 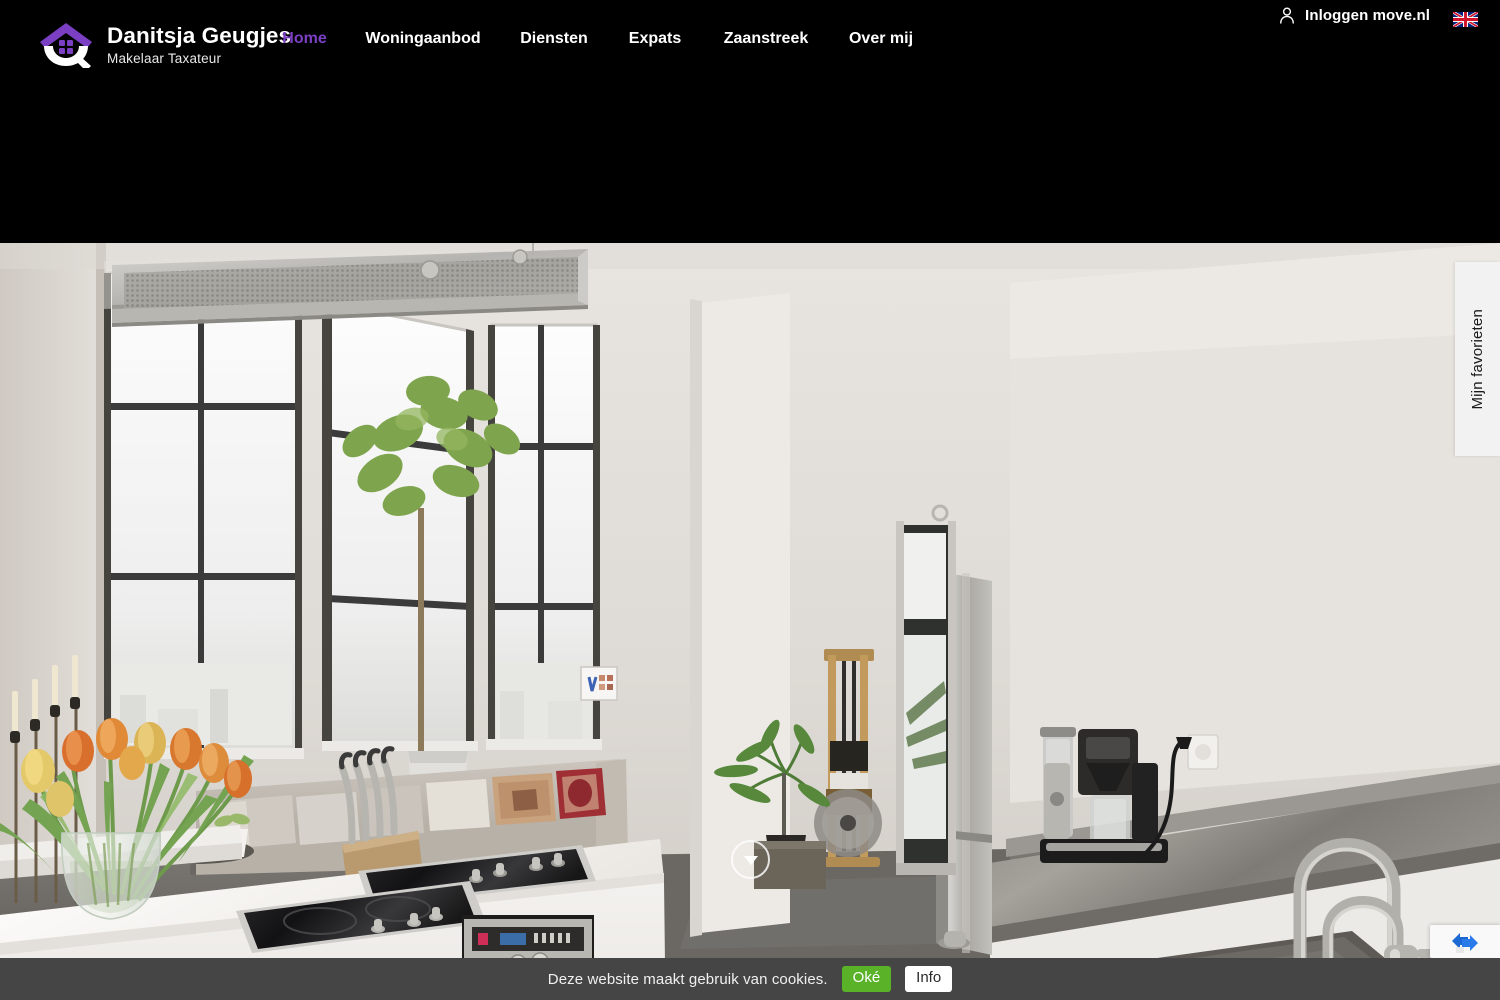 What do you see at coordinates (163, 44) in the screenshot?
I see `site-logo: Danitsja Geugjes Makelaar Taxateur` at bounding box center [163, 44].